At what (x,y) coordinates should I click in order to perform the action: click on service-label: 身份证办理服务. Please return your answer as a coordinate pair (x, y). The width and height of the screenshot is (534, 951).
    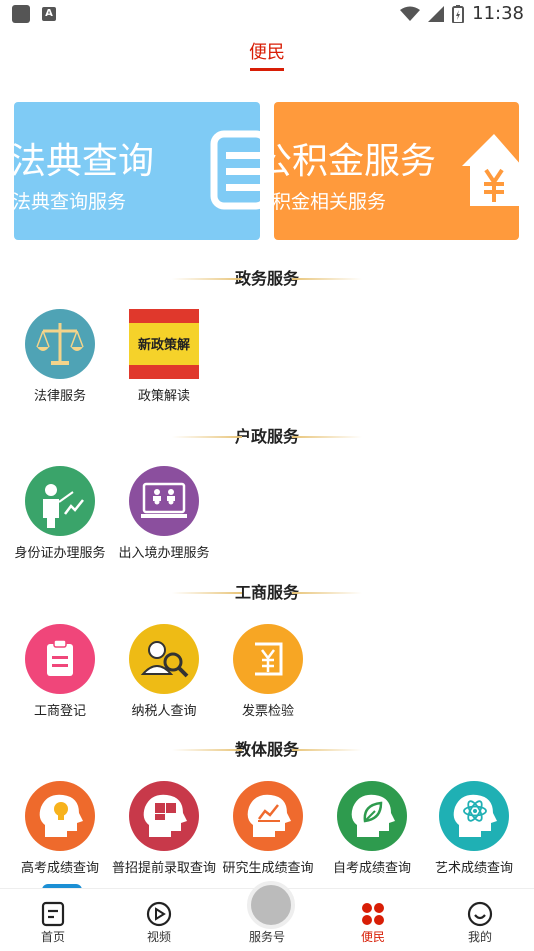
    Looking at the image, I should click on (60, 553).